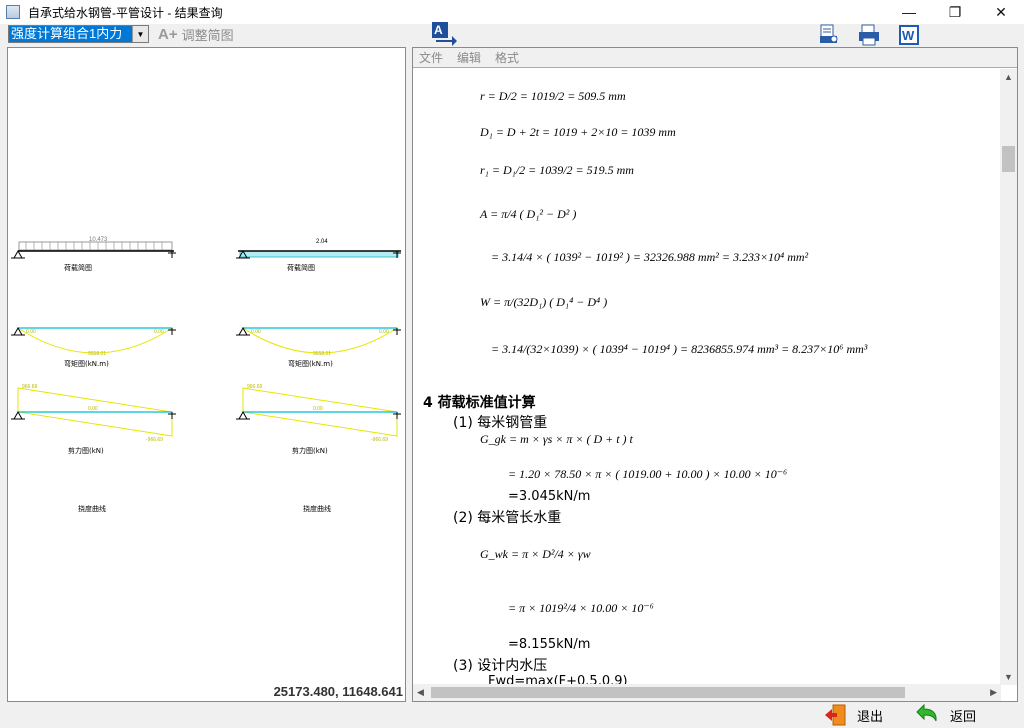  Describe the element at coordinates (1001, 12) in the screenshot. I see `close-button: ✕` at that location.